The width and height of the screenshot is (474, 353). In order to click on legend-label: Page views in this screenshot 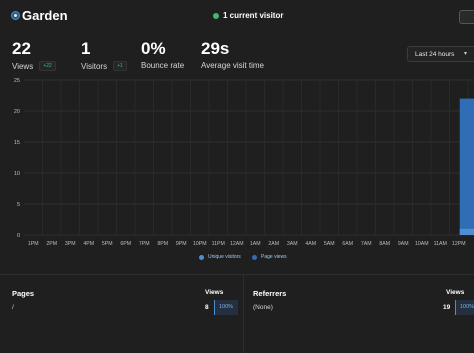, I will do `click(274, 257)`.